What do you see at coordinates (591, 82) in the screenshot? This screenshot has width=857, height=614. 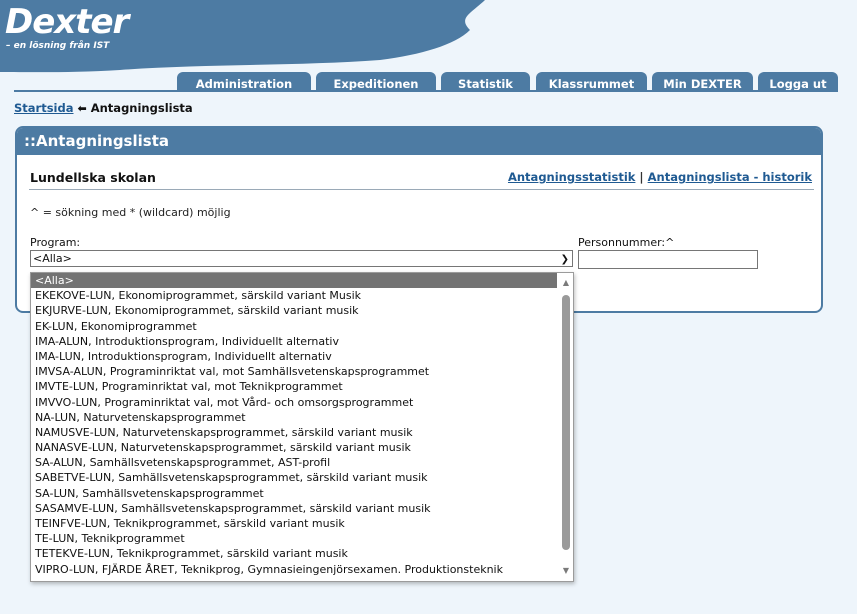 I see `tab-klassrummet: Klassrummet` at bounding box center [591, 82].